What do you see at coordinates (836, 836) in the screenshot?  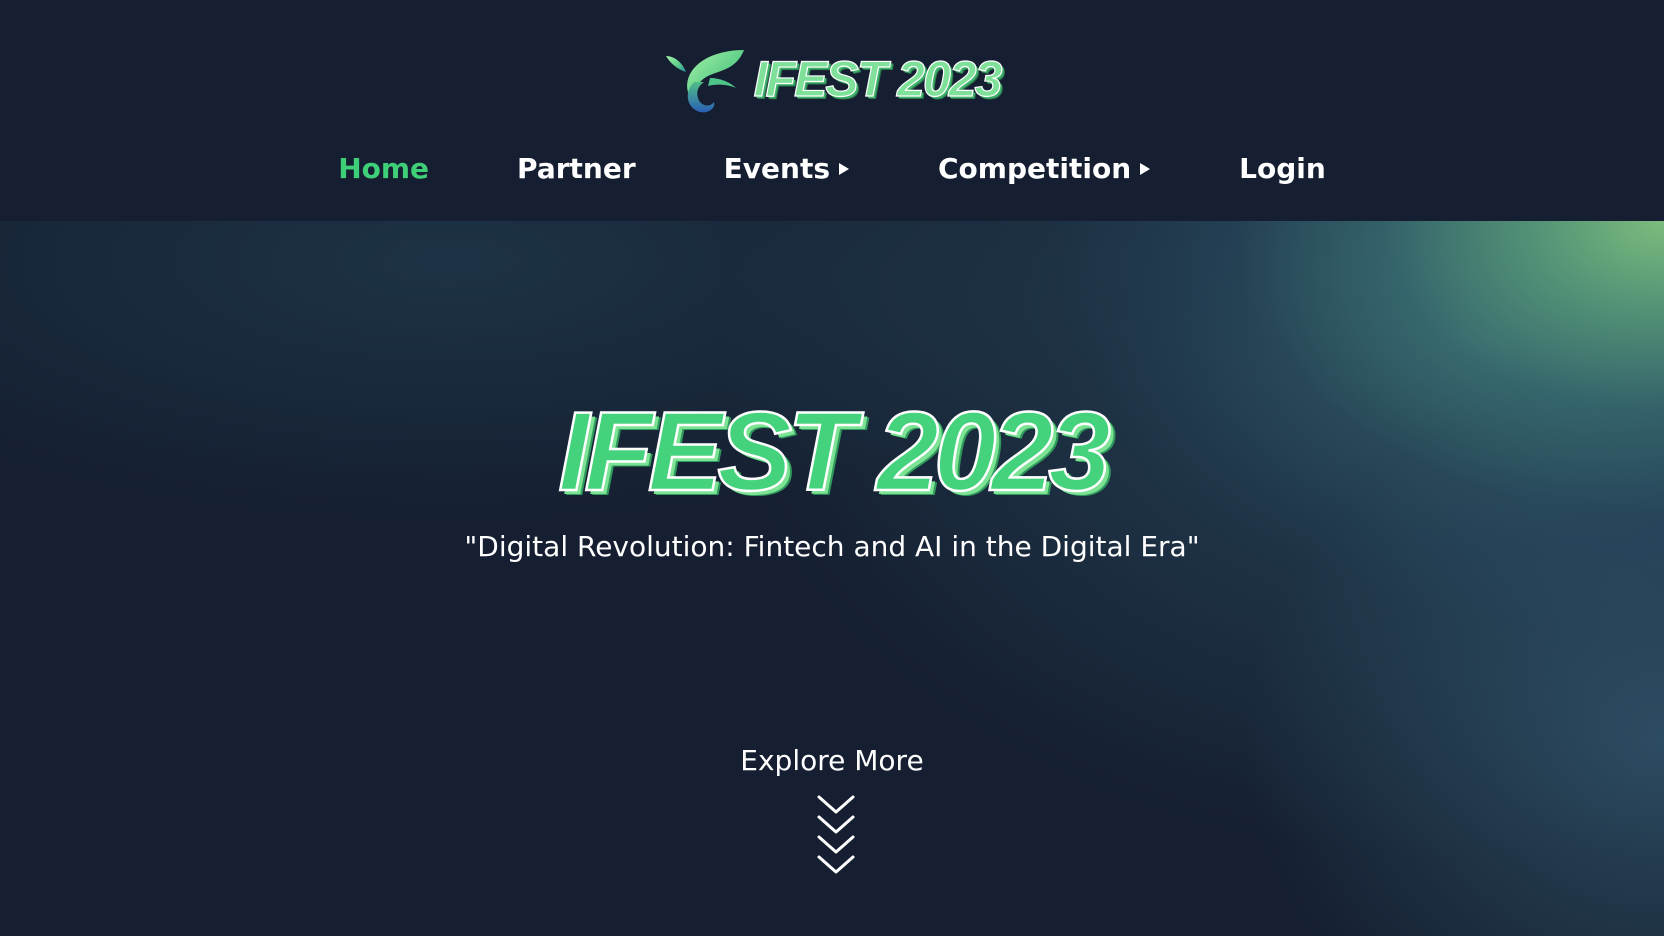 I see `chevrons-down-icon` at bounding box center [836, 836].